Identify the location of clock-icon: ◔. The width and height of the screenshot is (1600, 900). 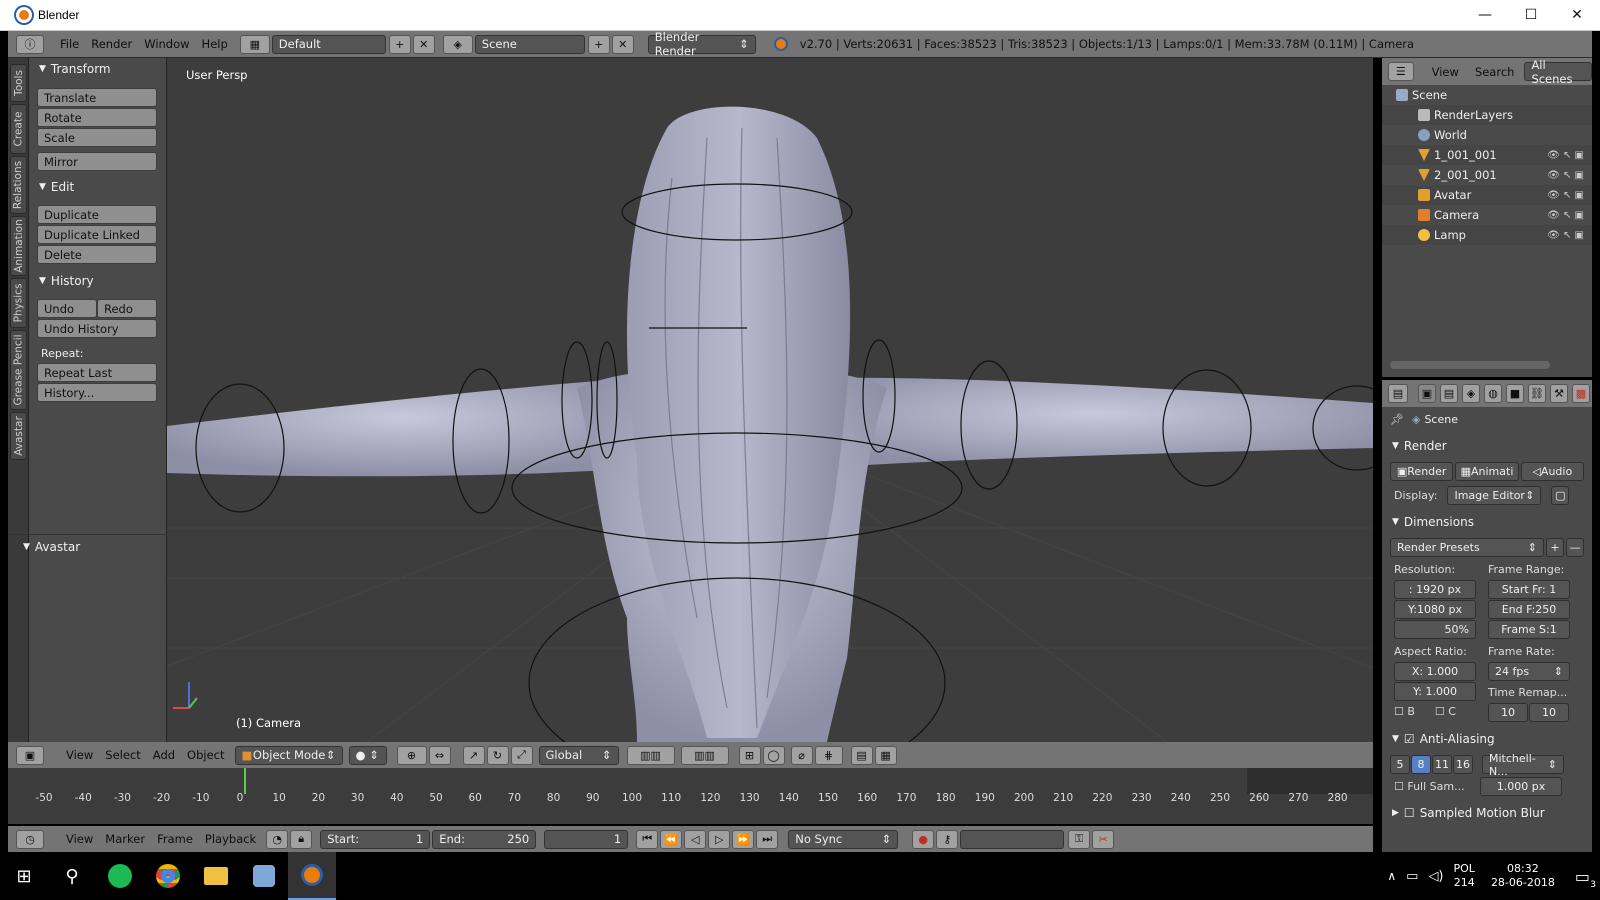
(277, 839).